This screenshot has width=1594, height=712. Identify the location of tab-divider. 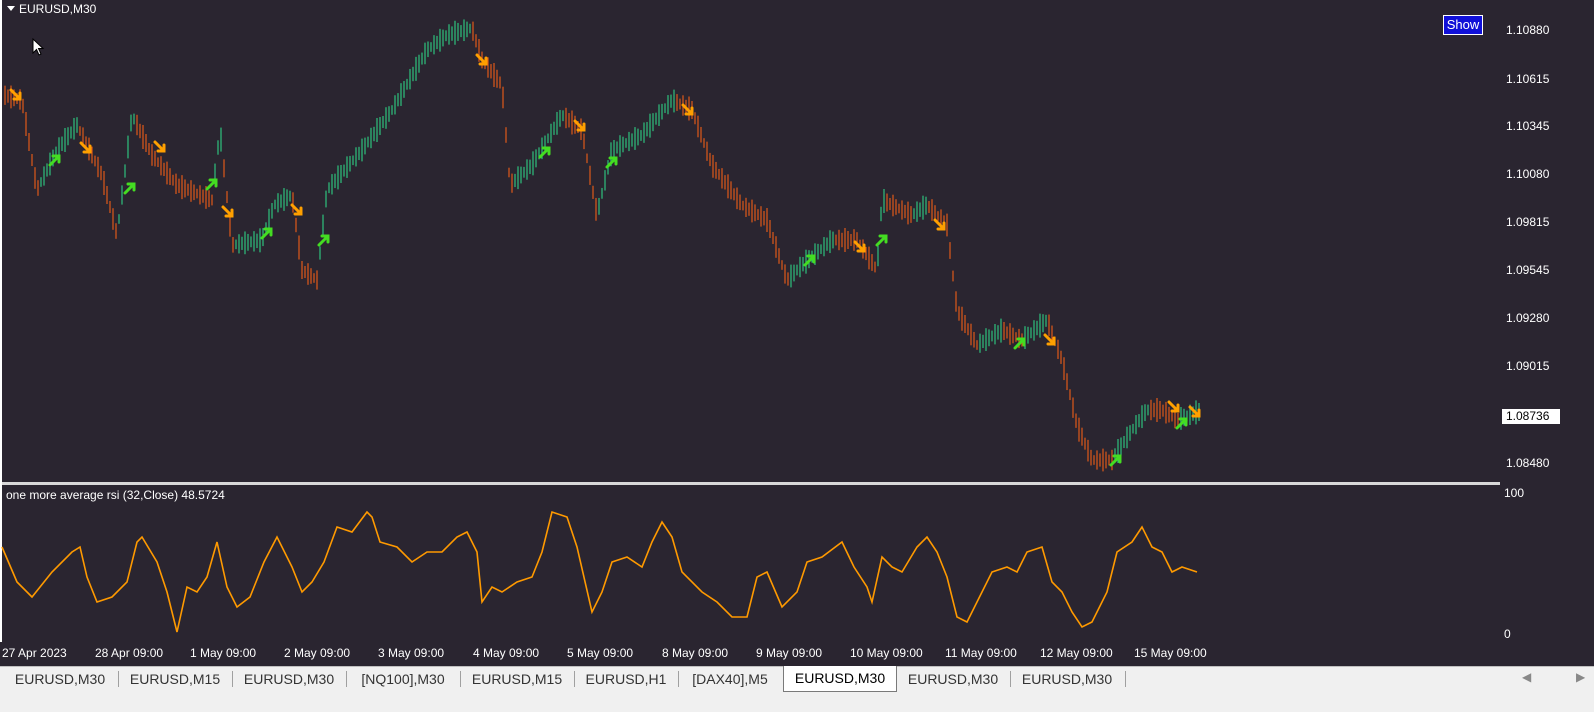
(1125, 679).